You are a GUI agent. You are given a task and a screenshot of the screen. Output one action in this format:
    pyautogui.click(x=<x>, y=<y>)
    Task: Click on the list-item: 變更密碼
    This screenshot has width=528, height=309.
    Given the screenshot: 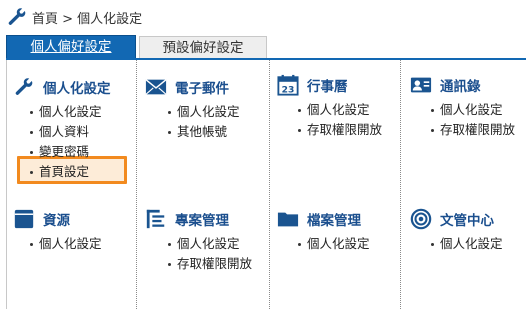 What is the action you would take?
    pyautogui.click(x=69, y=152)
    